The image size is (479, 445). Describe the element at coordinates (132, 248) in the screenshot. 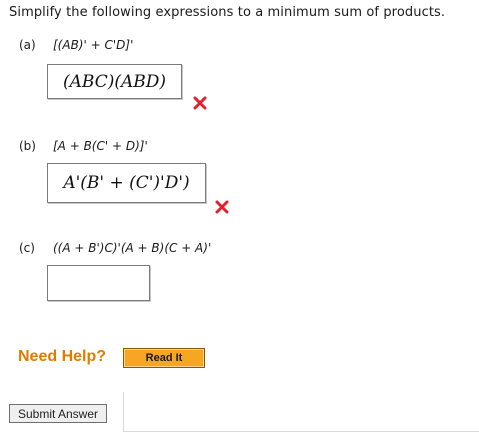

I see `part-c-expression: ((A + B')C)'(A + B)(C + A)'` at that location.